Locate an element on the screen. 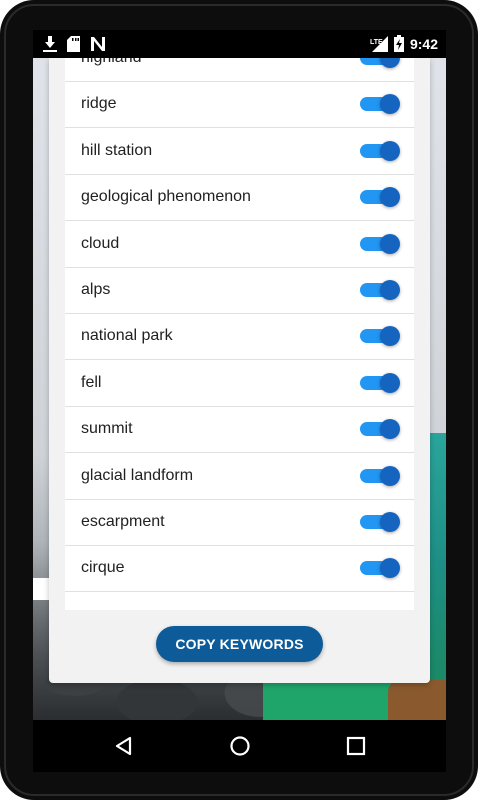  keyword-label: geological phenomenon is located at coordinates (166, 197).